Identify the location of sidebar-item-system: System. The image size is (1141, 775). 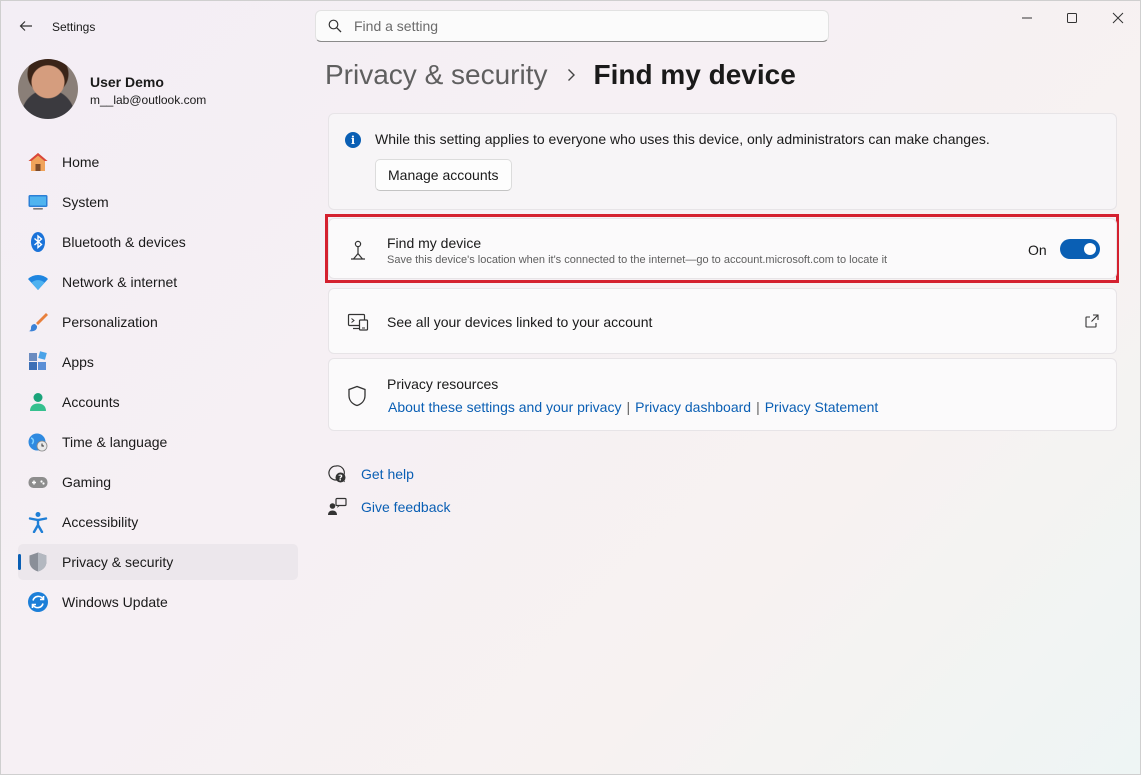
(158, 202).